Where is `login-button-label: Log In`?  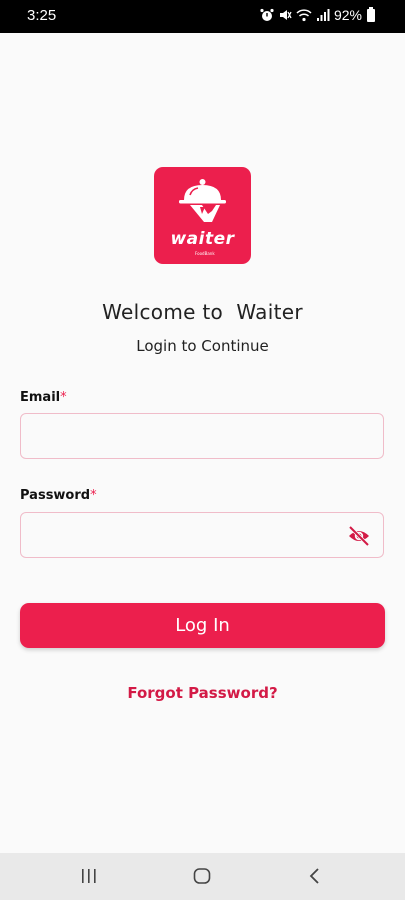 login-button-label: Log In is located at coordinates (202, 625).